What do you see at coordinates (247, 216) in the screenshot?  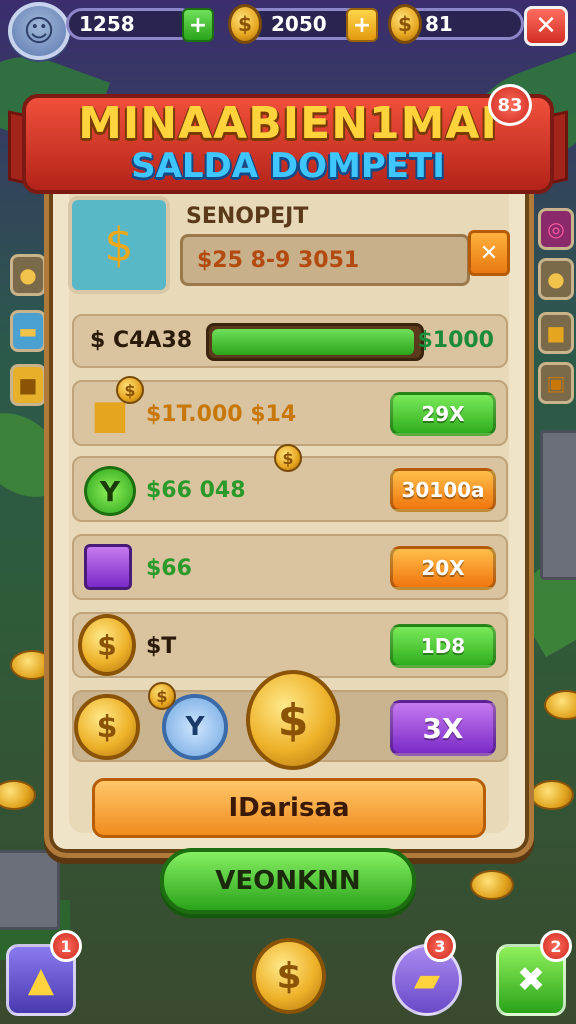 I see `wallet-label: SENOPEJT` at bounding box center [247, 216].